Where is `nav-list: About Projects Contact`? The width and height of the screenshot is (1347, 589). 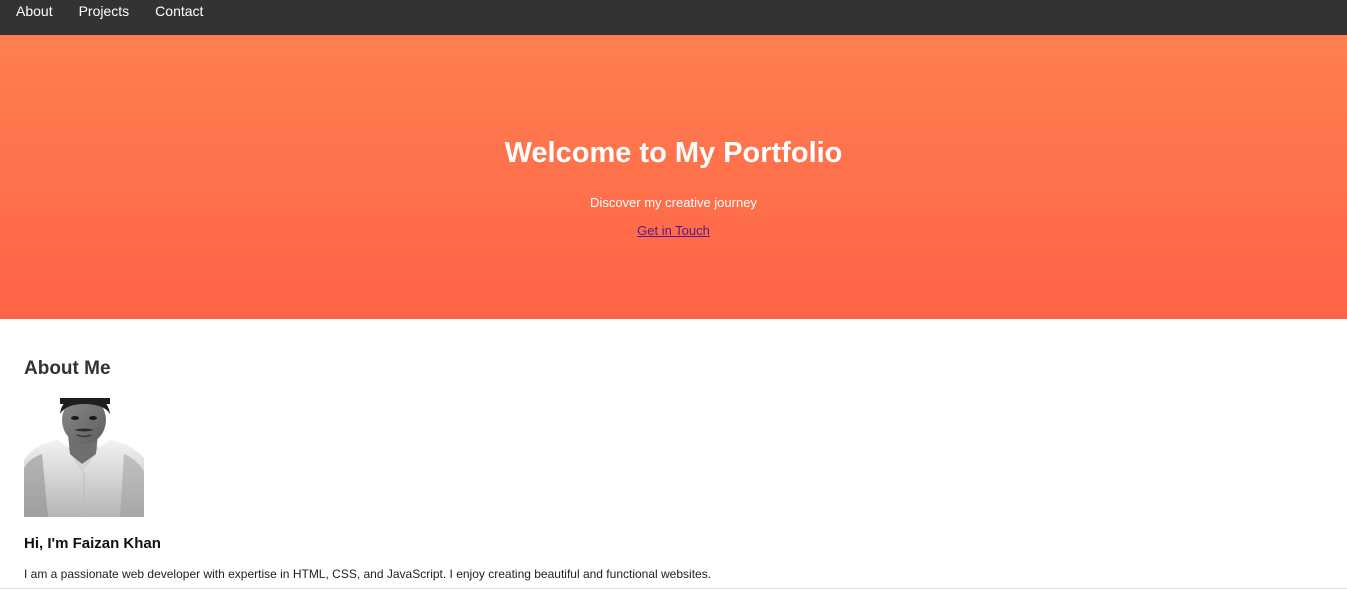
nav-list: About Projects Contact is located at coordinates (673, 9).